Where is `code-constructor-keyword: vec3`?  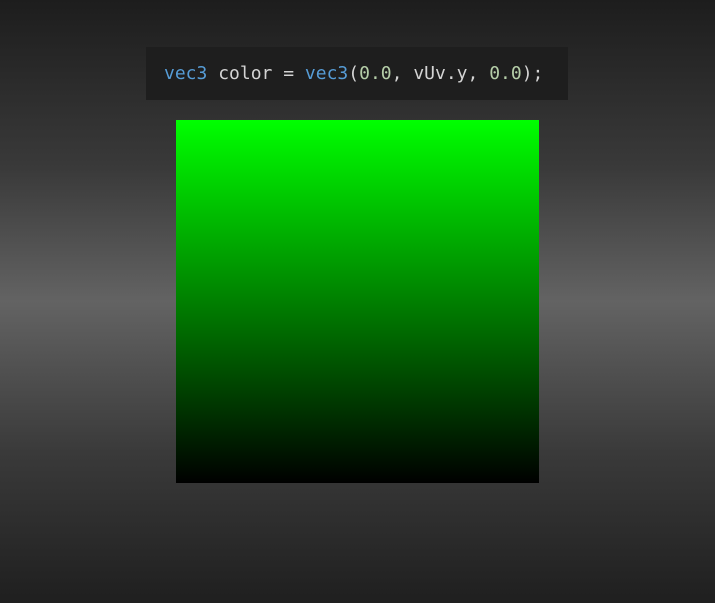 code-constructor-keyword: vec3 is located at coordinates (326, 73).